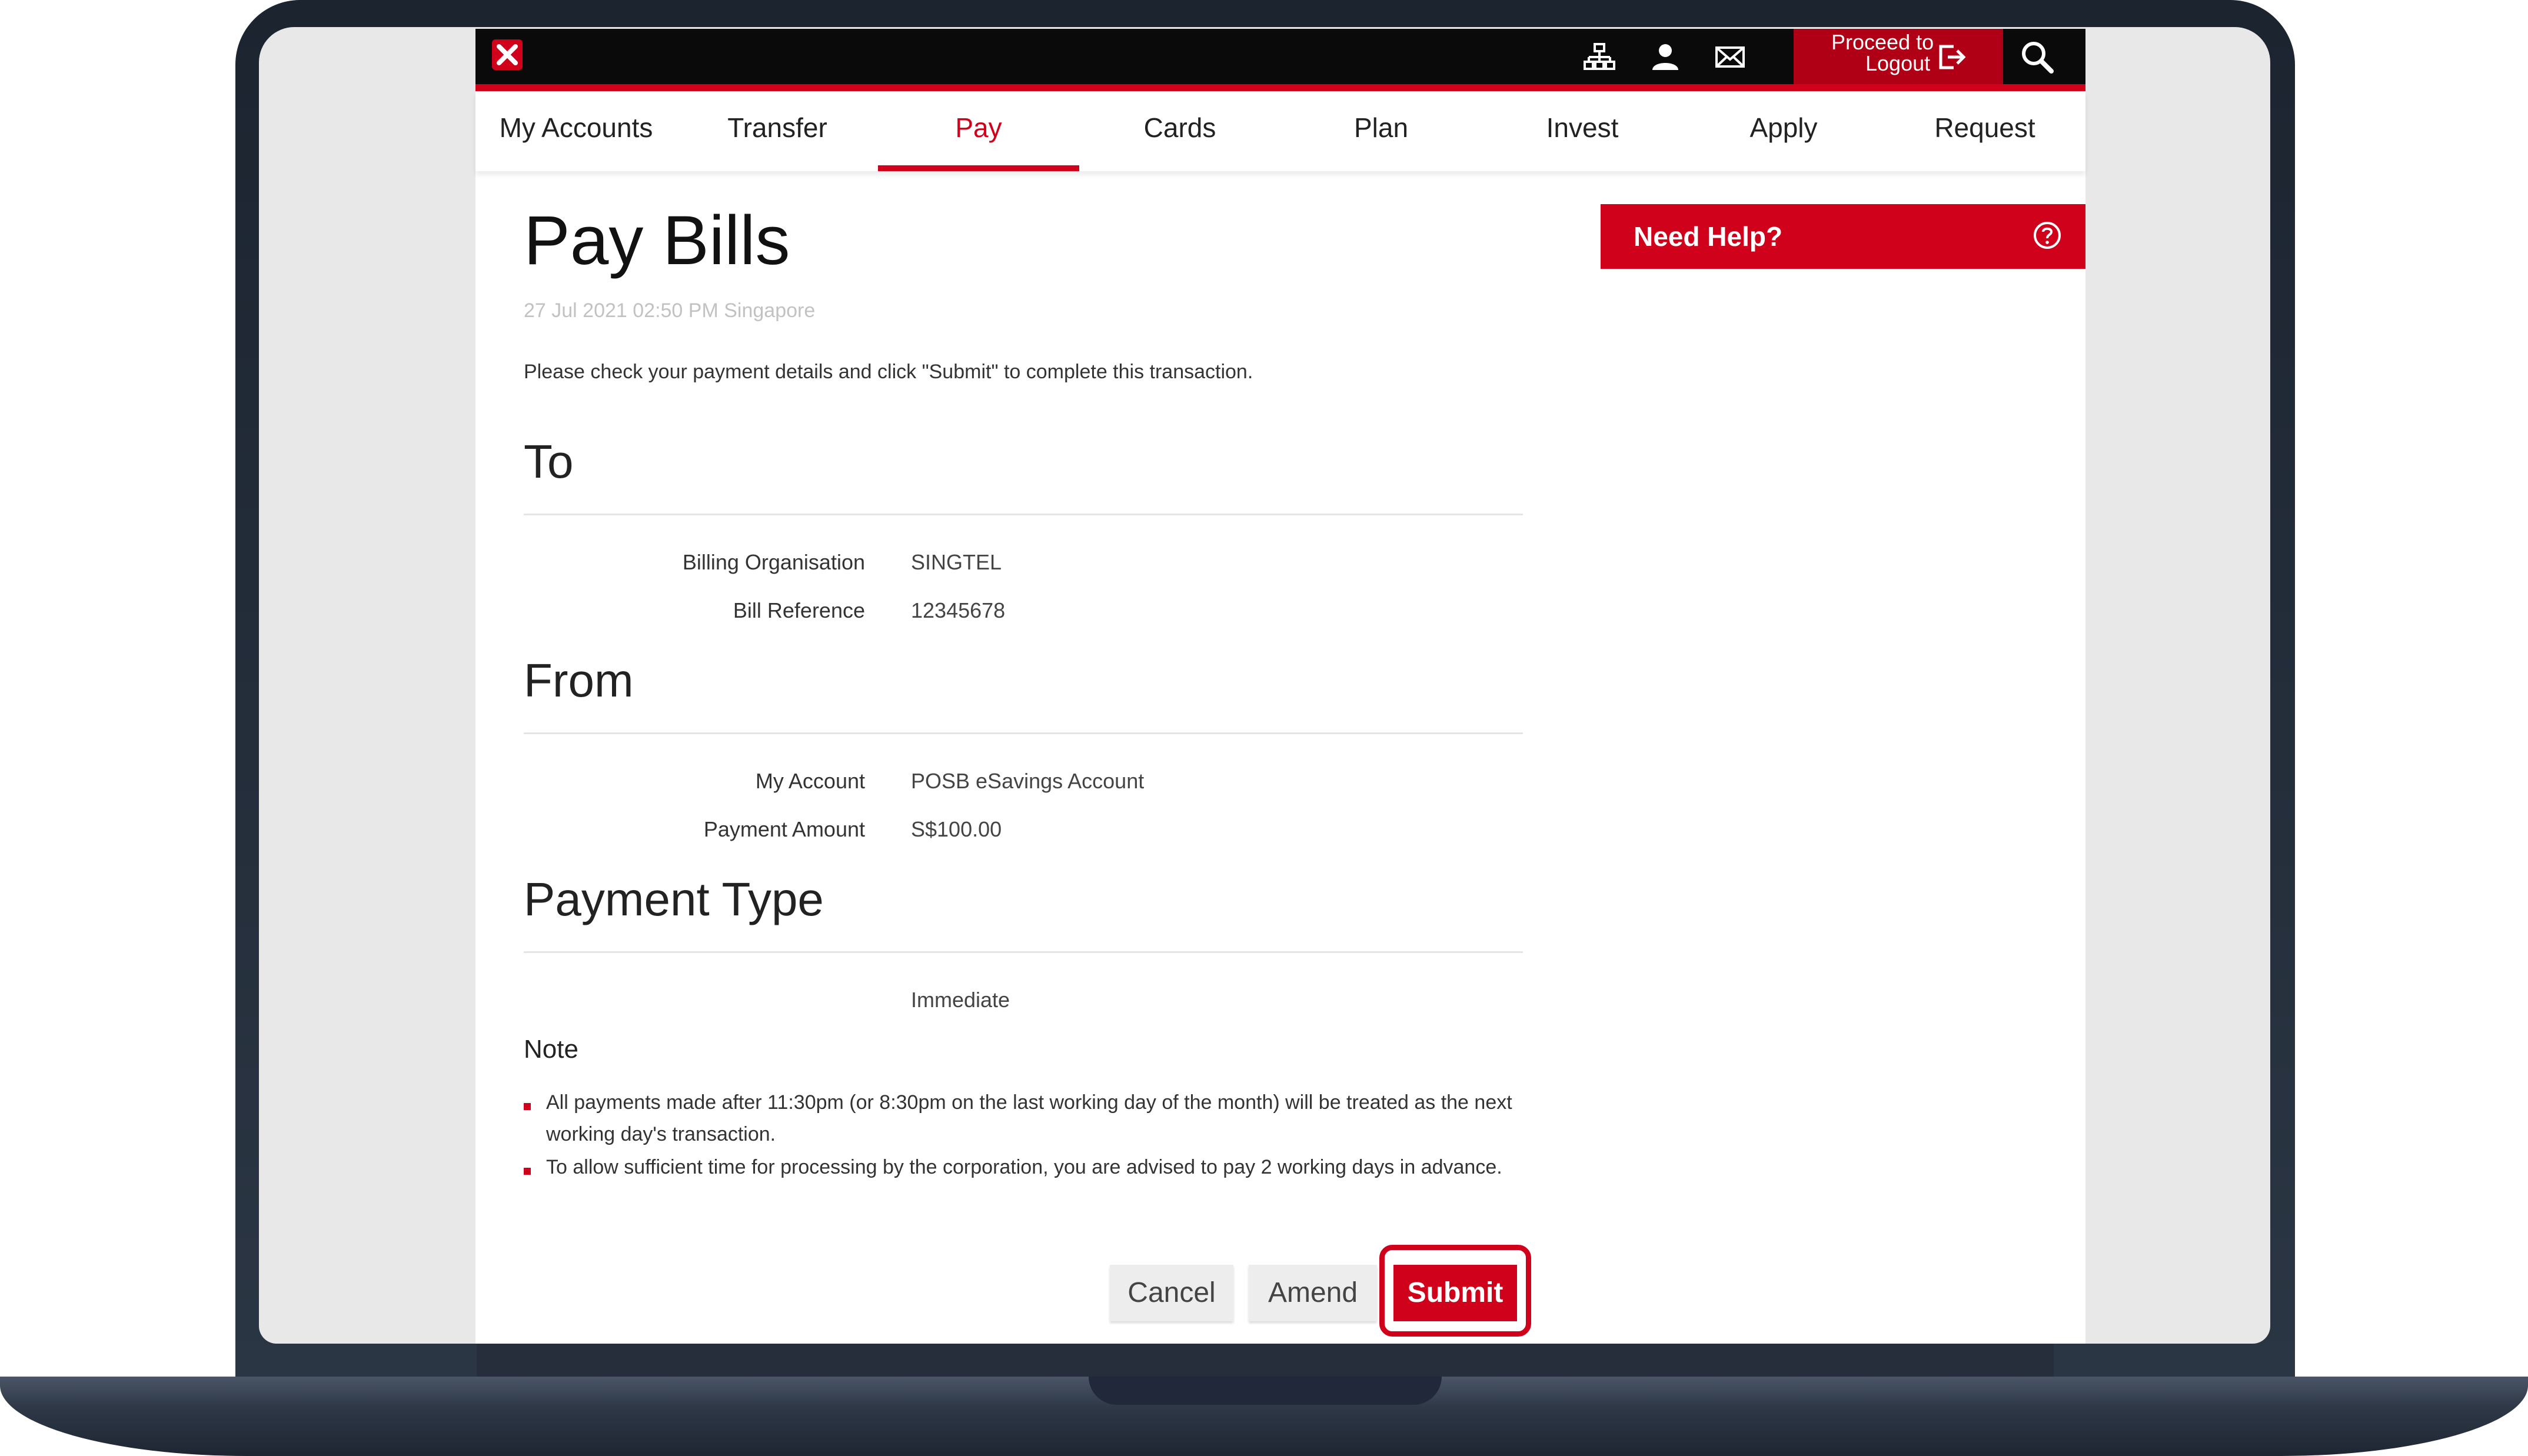 This screenshot has height=1456, width=2528. What do you see at coordinates (1883, 42) in the screenshot?
I see `logout-label-line1: Proceed to` at bounding box center [1883, 42].